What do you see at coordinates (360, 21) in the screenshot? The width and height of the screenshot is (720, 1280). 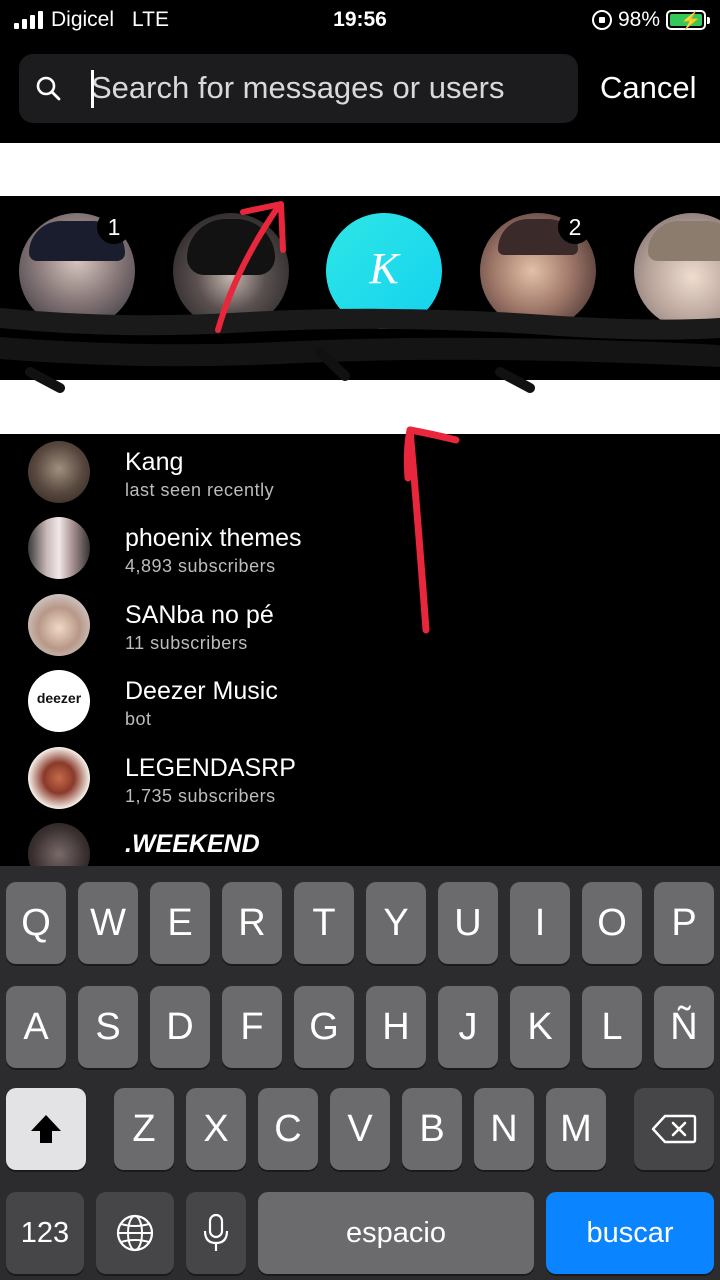 I see `status-bar: Digicel LTE 19:56 98% ⚡` at bounding box center [360, 21].